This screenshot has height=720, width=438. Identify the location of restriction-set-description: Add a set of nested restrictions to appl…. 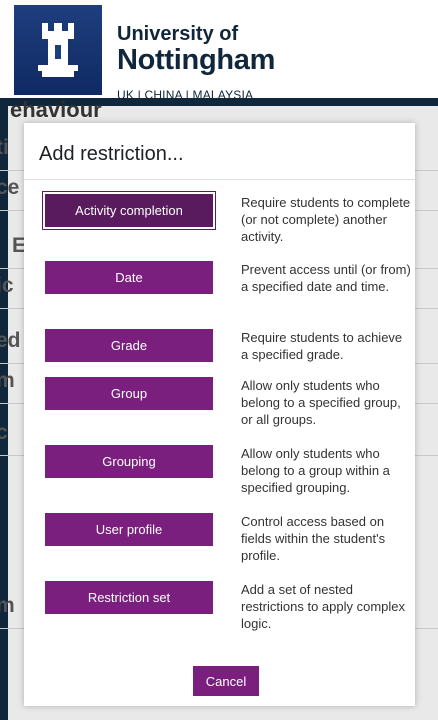
(323, 606).